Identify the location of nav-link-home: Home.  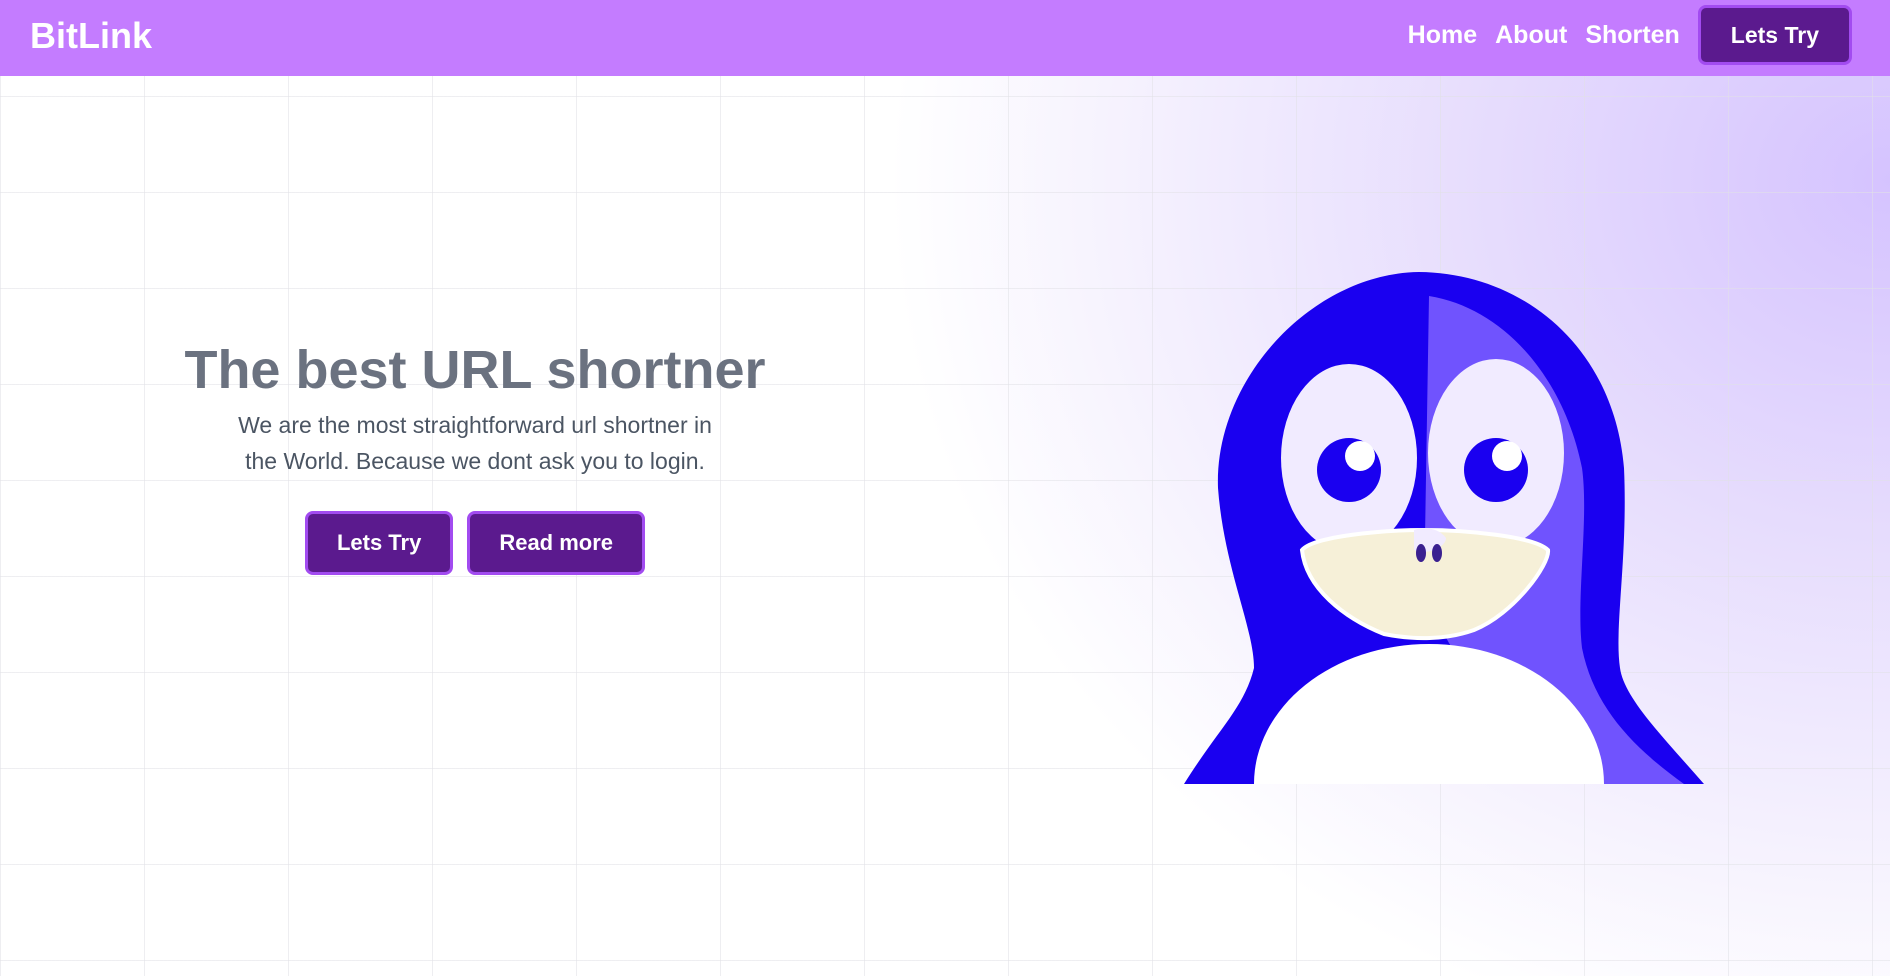
(1442, 35).